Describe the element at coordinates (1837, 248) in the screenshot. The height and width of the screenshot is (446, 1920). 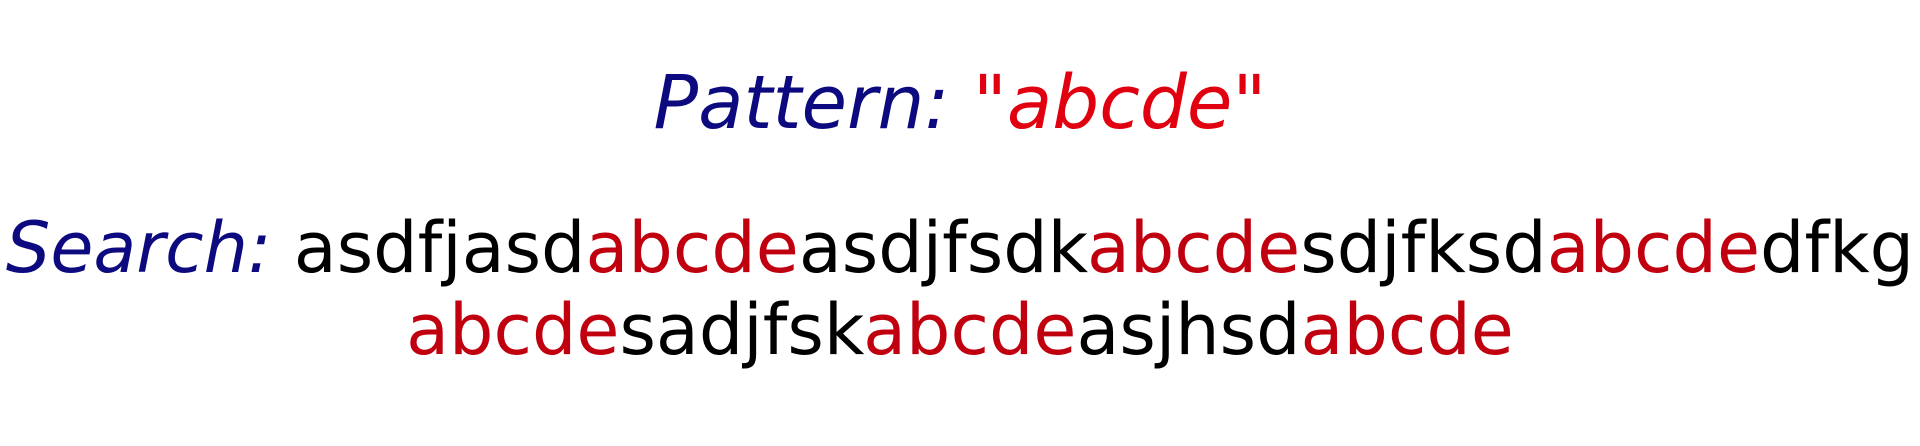
I see `search-segment: dfkg` at that location.